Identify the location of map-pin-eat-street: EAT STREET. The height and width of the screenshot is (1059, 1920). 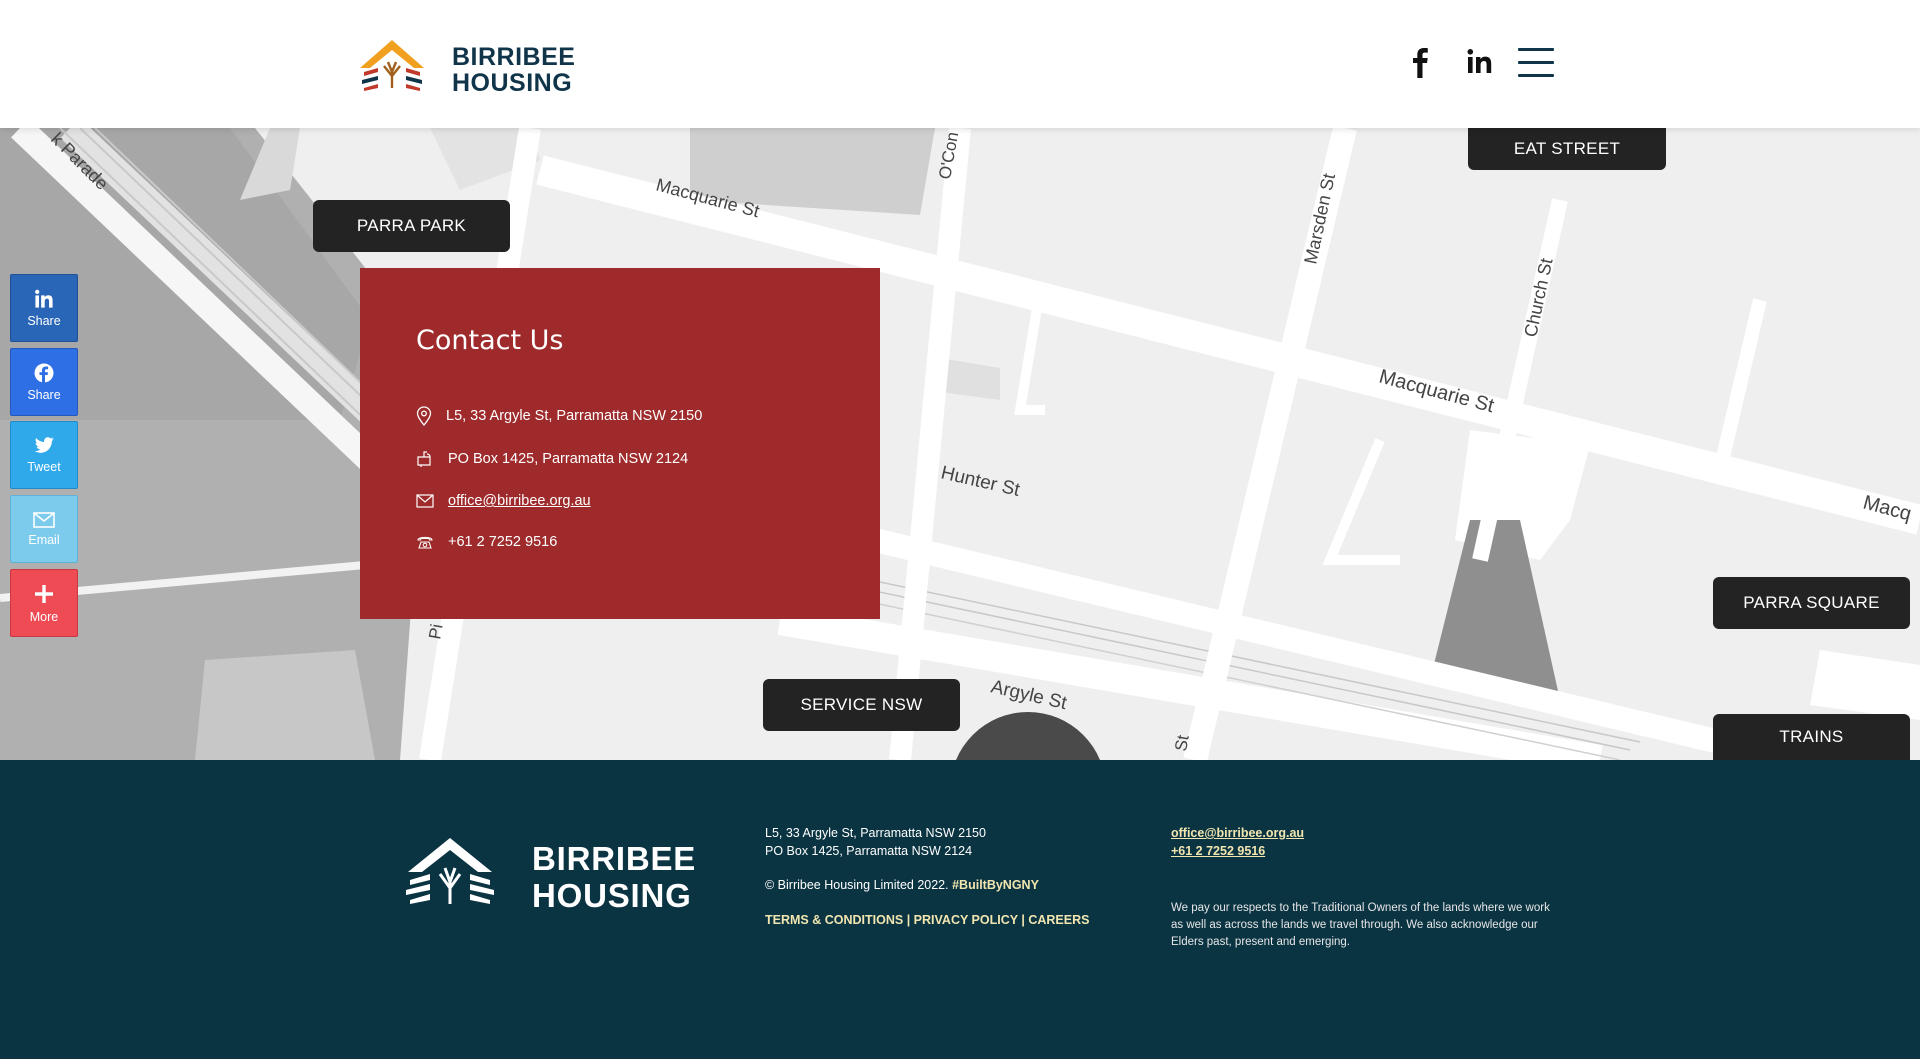
(1567, 149).